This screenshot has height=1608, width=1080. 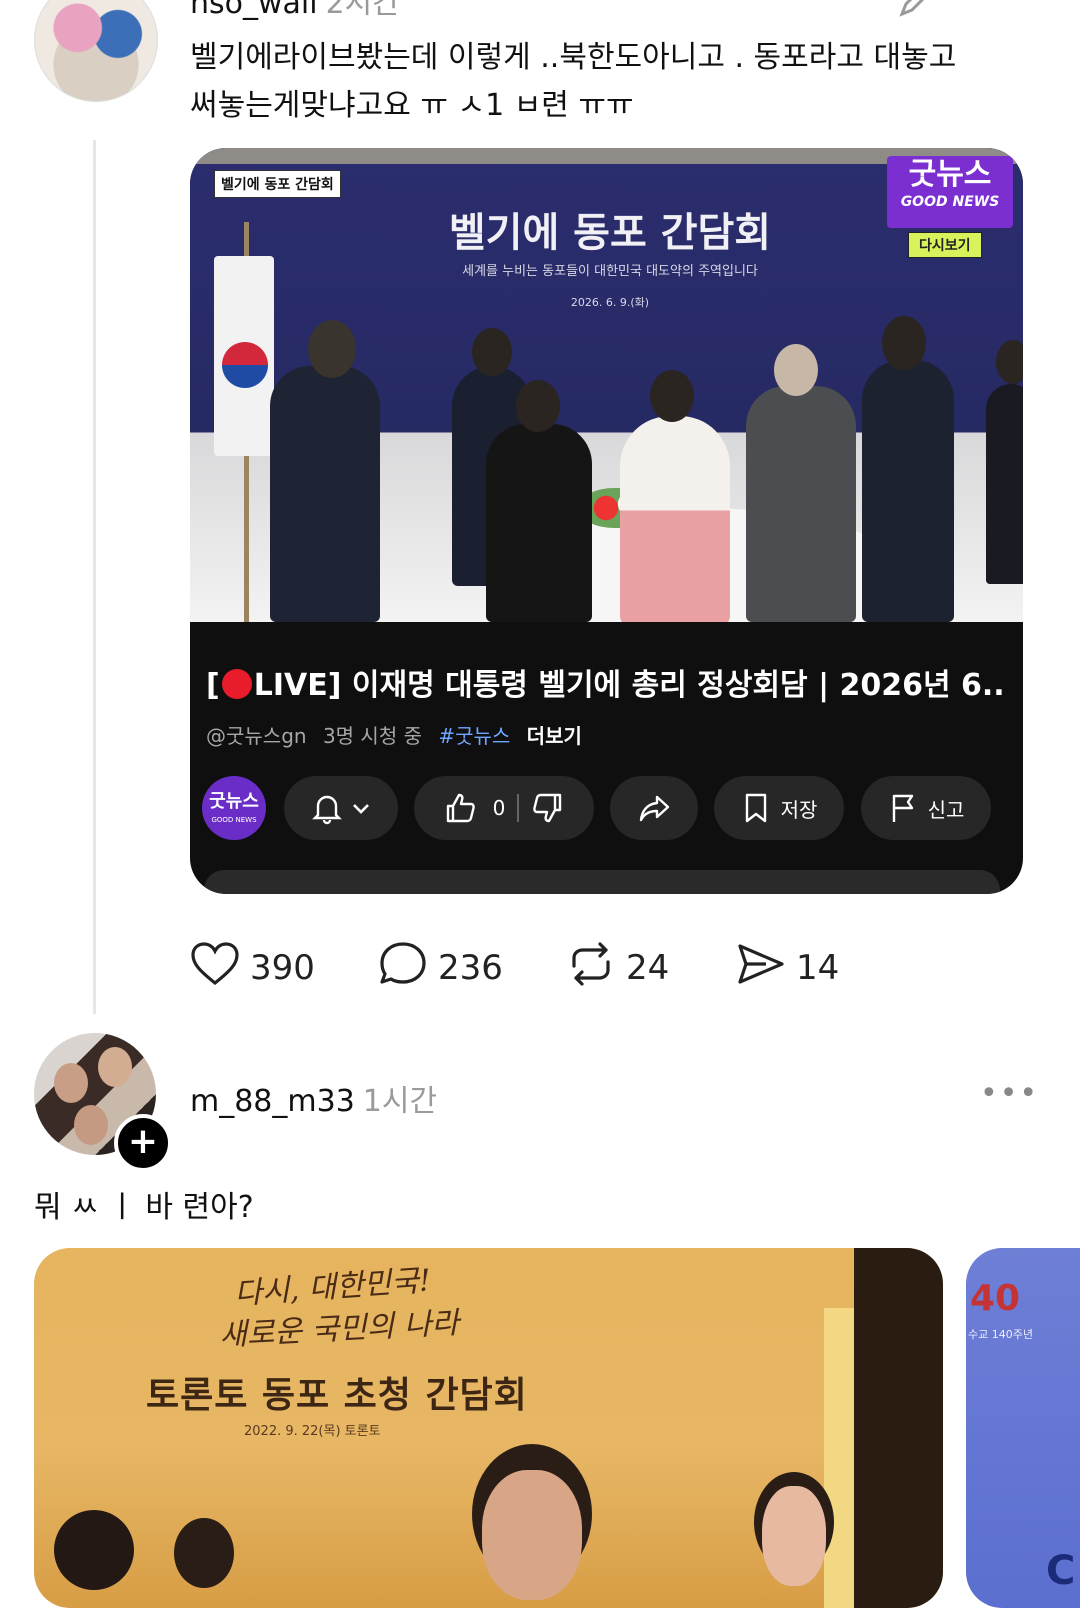 What do you see at coordinates (236, 684) in the screenshot?
I see `live-dot-icon` at bounding box center [236, 684].